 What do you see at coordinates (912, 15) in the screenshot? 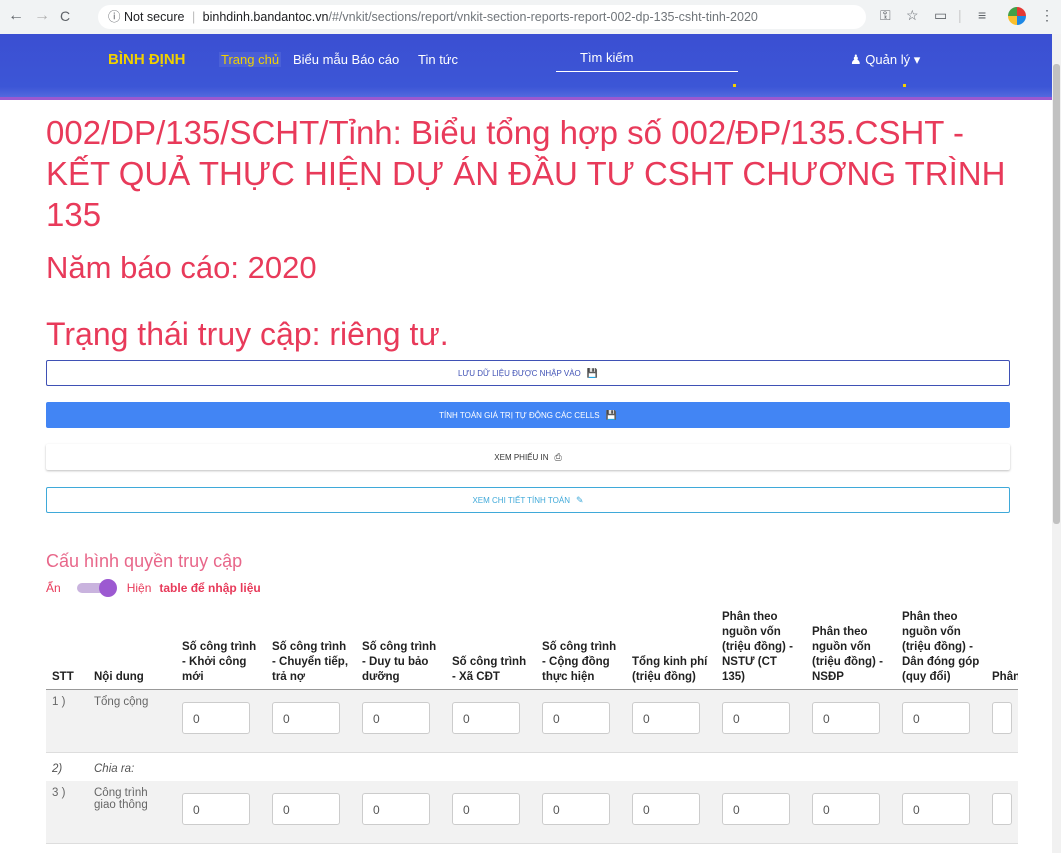
I see `star-icon: ☆` at bounding box center [912, 15].